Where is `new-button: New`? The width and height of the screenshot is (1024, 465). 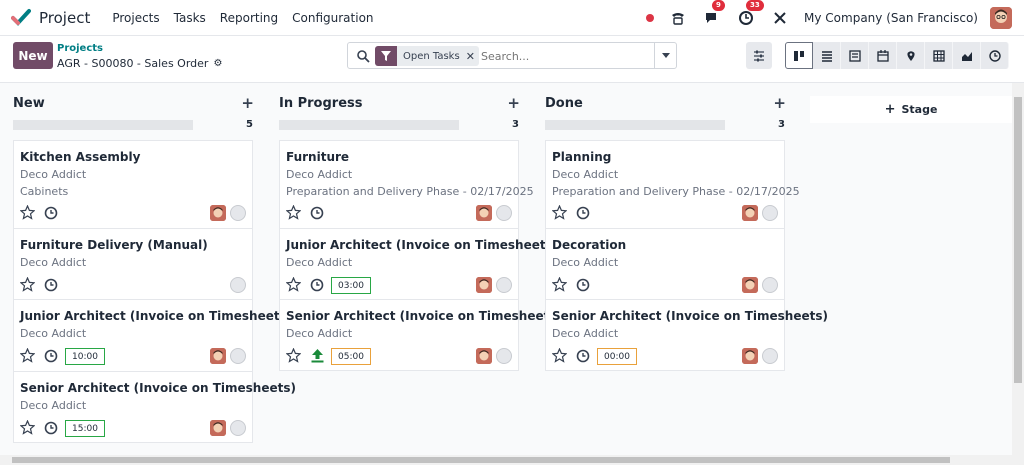
new-button: New is located at coordinates (33, 55).